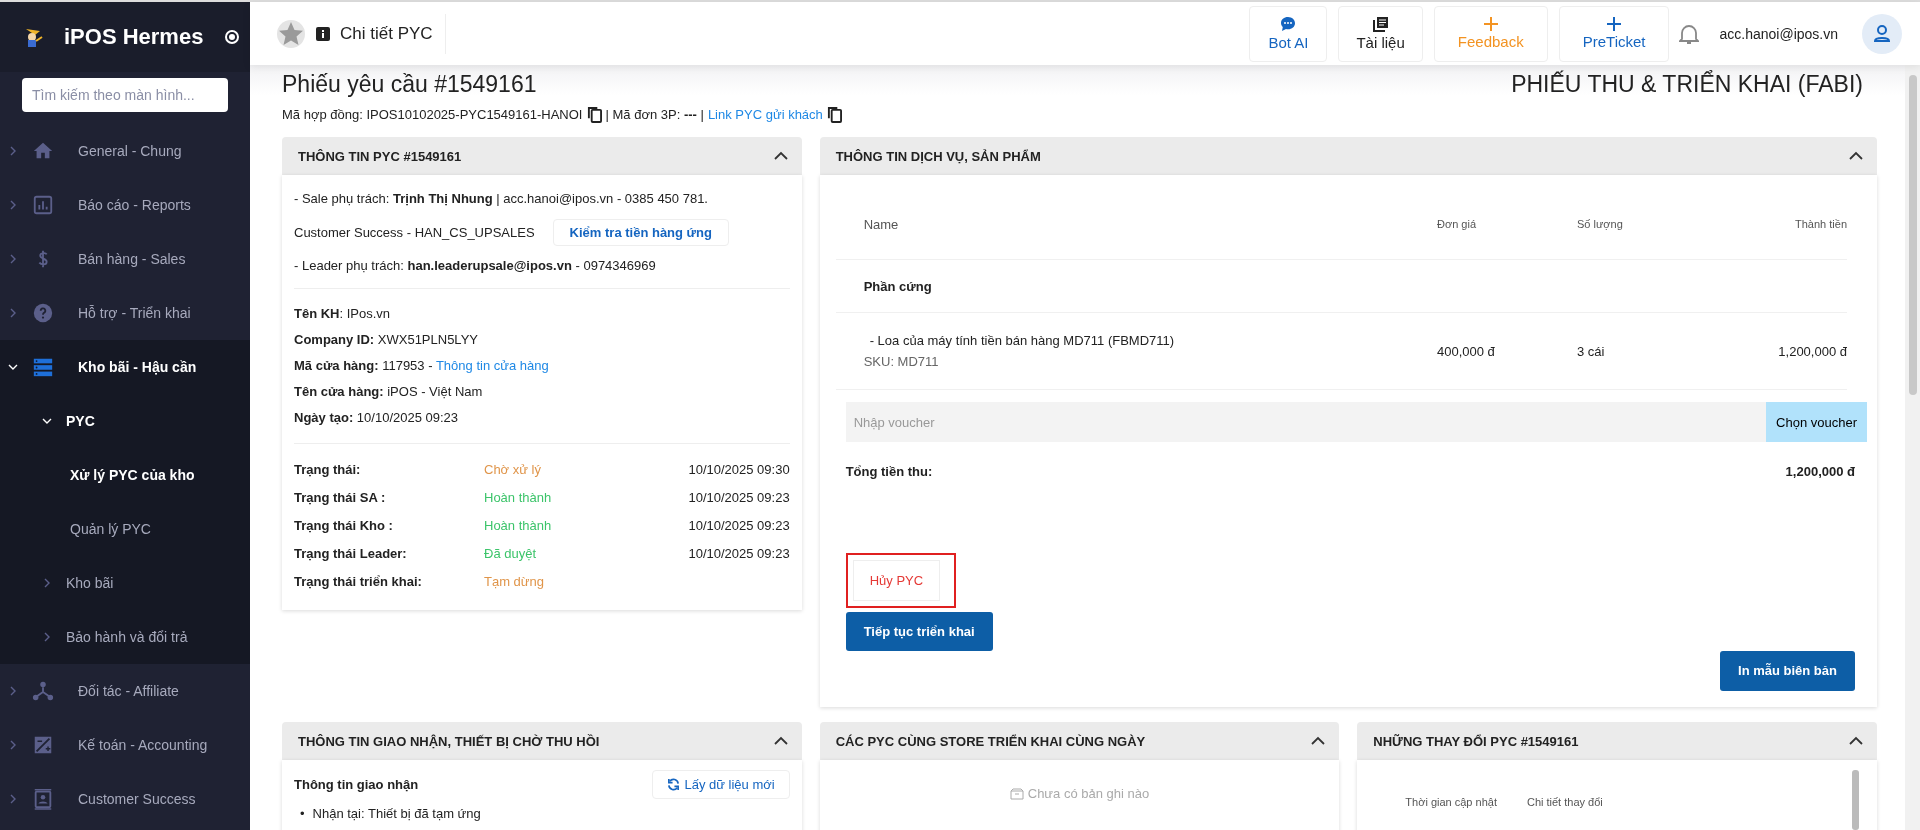 This screenshot has height=830, width=1920. I want to click on print-button: In mẫu biên bản, so click(1787, 671).